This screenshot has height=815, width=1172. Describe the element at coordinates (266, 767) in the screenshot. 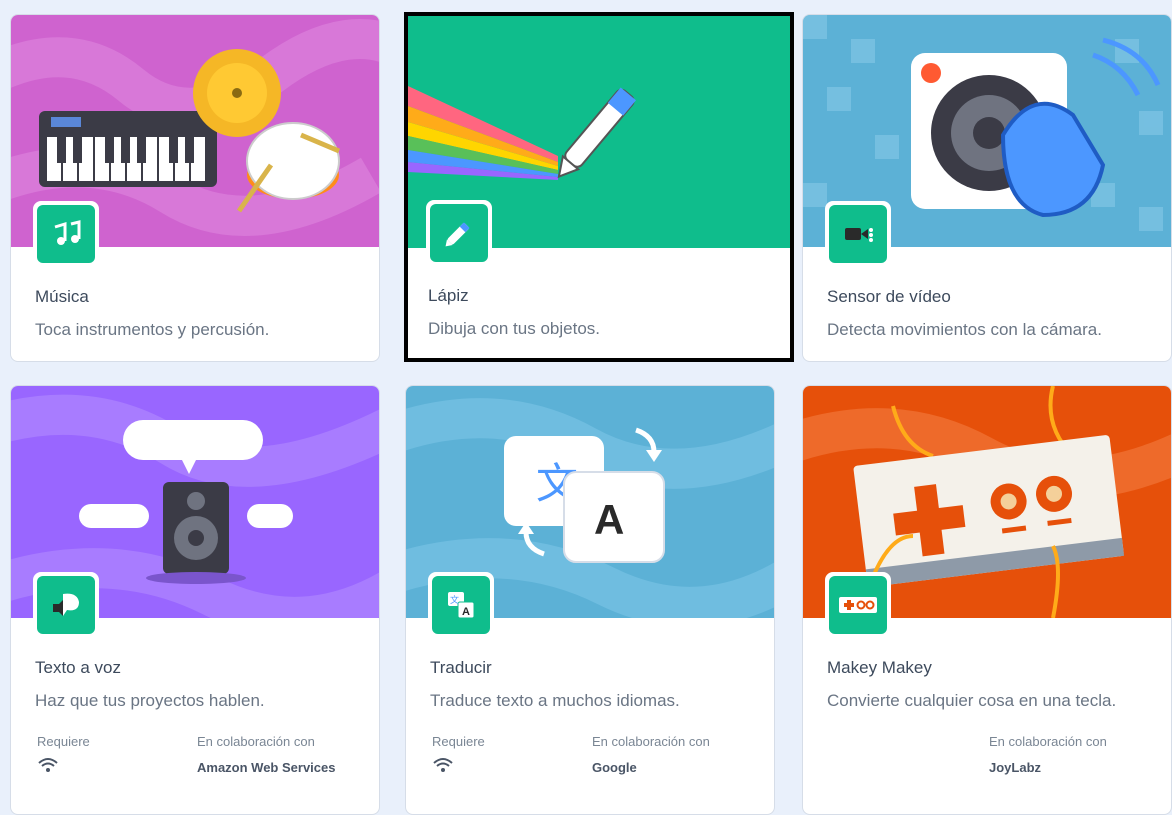

I see `collaborator-name: Amazon Web Services` at that location.